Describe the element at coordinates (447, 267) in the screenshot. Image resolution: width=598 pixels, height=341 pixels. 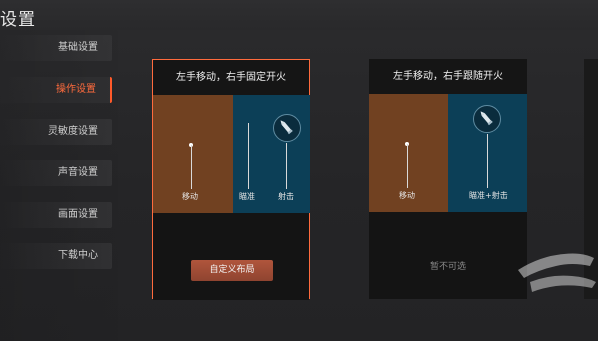
I see `unavailable-label: 暂不可选` at that location.